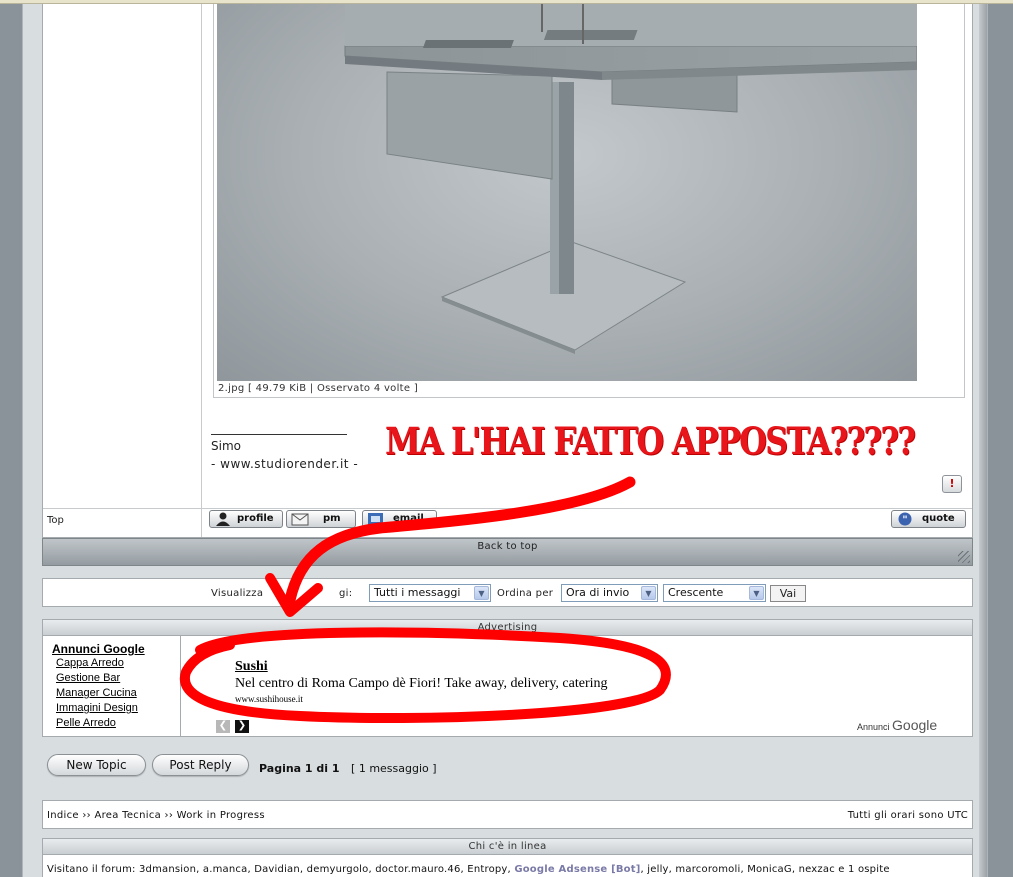  Describe the element at coordinates (55, 520) in the screenshot. I see `top-link: Top` at that location.